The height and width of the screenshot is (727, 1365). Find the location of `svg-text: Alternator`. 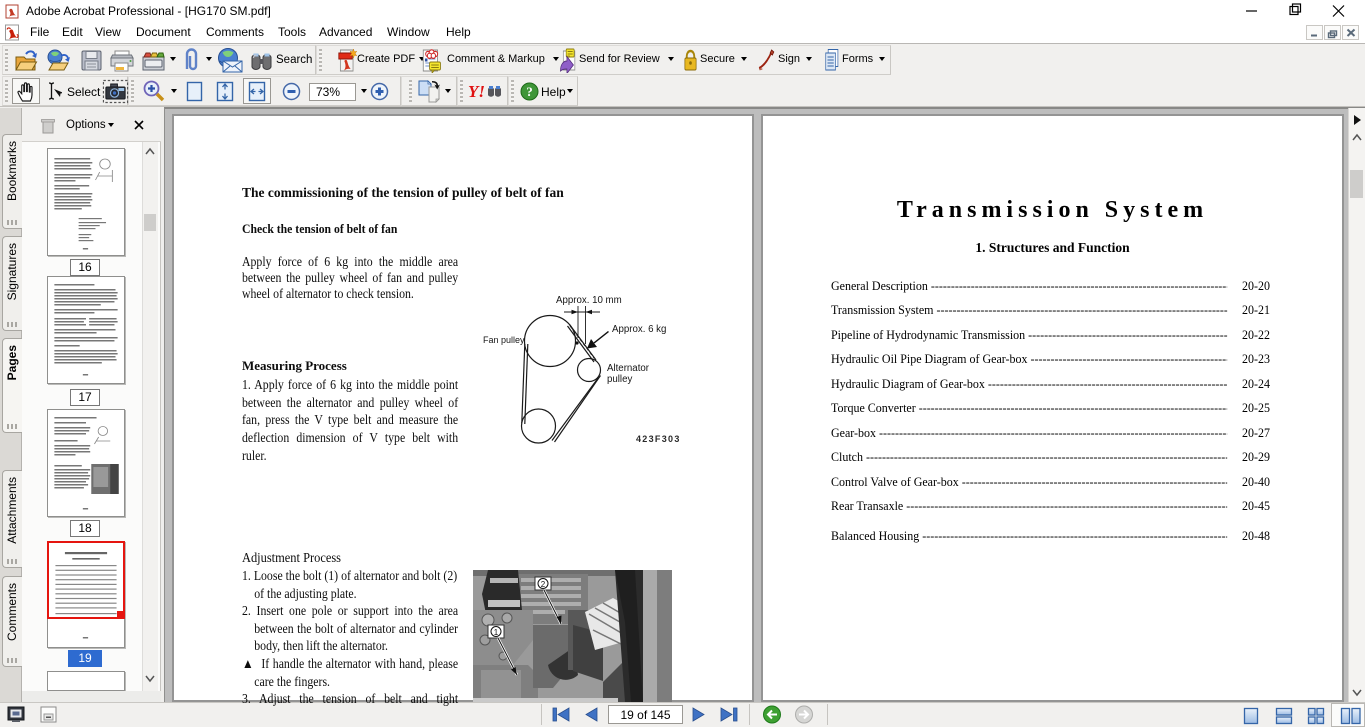

svg-text: Alternator is located at coordinates (628, 368).